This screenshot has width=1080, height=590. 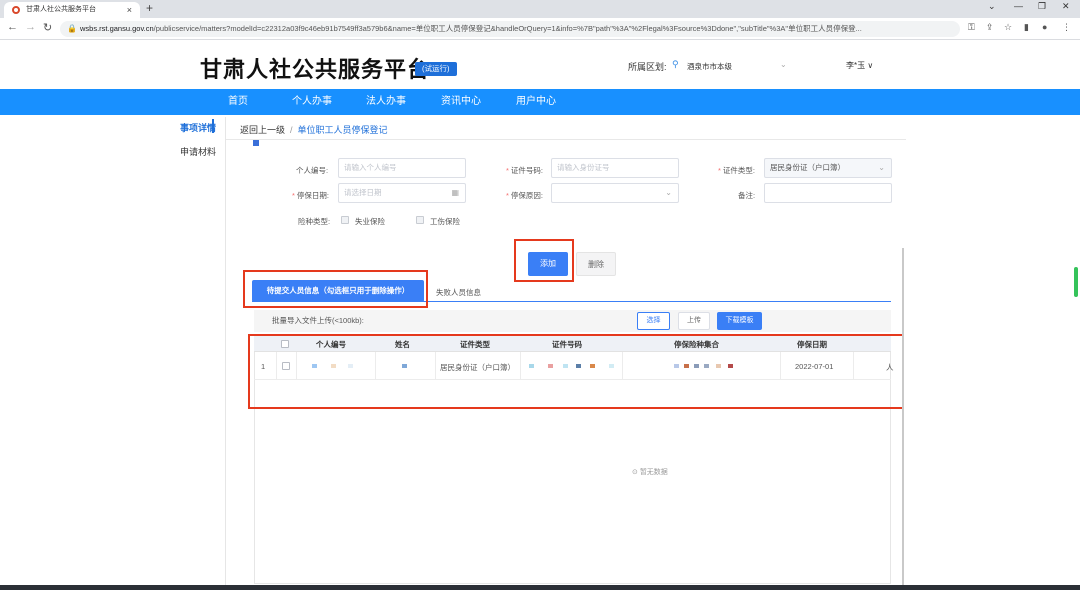 I want to click on person-id-label: 个人编号:, so click(x=312, y=170).